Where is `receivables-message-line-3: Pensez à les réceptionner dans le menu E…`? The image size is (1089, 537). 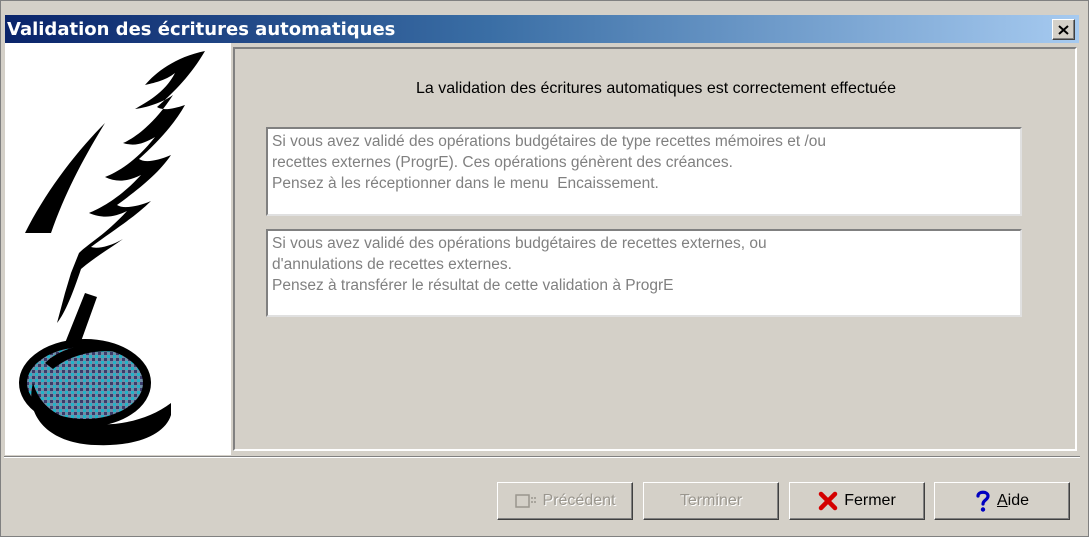
receivables-message-line-3: Pensez à les réceptionner dans le menu E… is located at coordinates (465, 183).